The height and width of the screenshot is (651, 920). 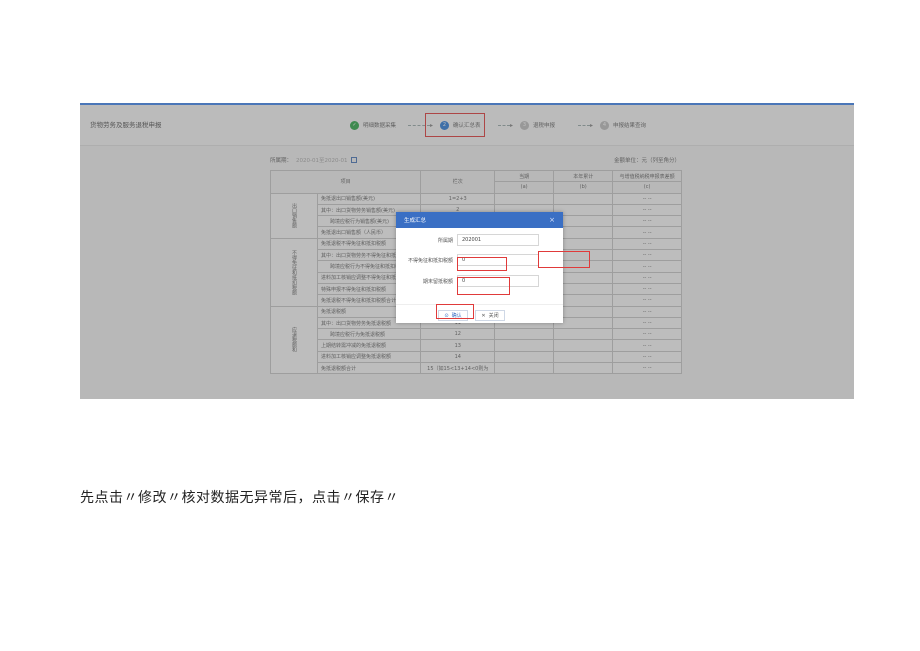 What do you see at coordinates (430, 261) in the screenshot?
I see `field-label: 不得免征和抵扣税额` at bounding box center [430, 261].